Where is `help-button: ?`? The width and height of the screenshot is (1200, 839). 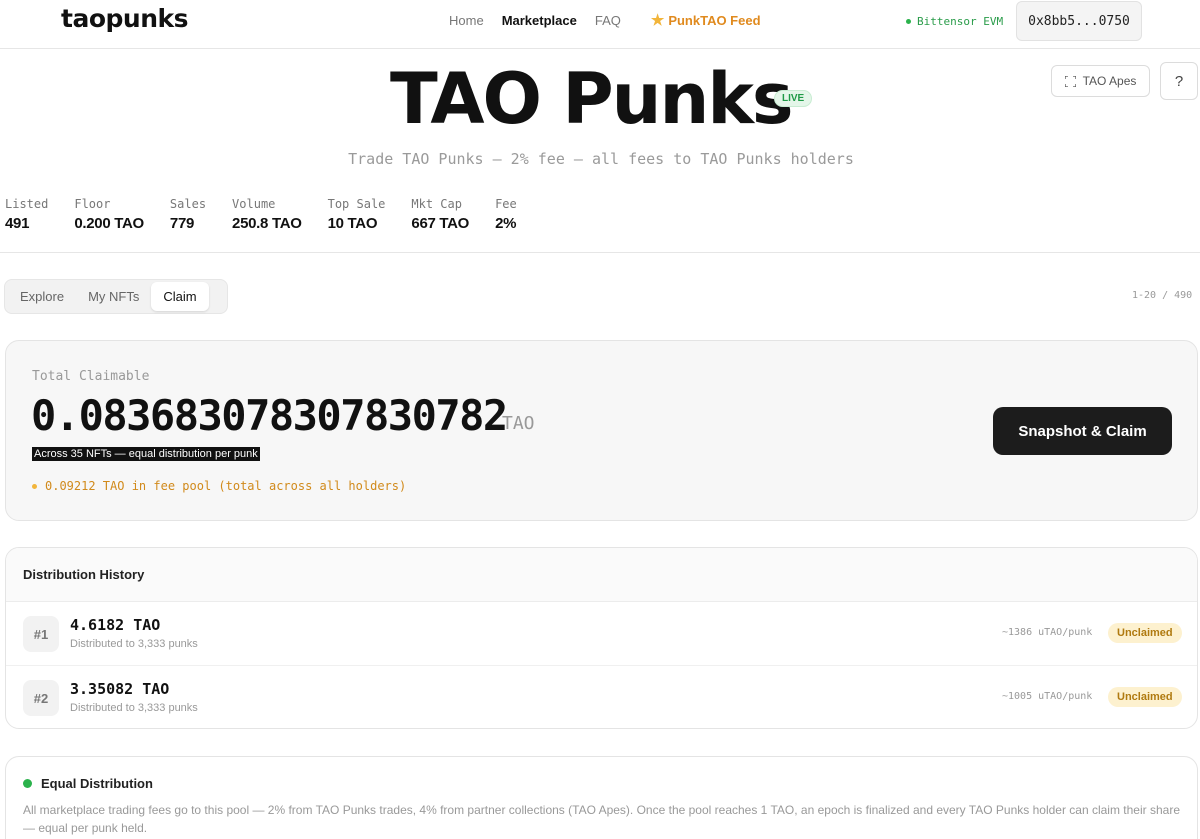
help-button: ? is located at coordinates (1179, 81).